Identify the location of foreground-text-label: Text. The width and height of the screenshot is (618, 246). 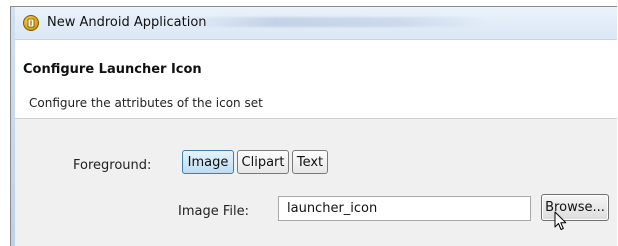
(310, 162).